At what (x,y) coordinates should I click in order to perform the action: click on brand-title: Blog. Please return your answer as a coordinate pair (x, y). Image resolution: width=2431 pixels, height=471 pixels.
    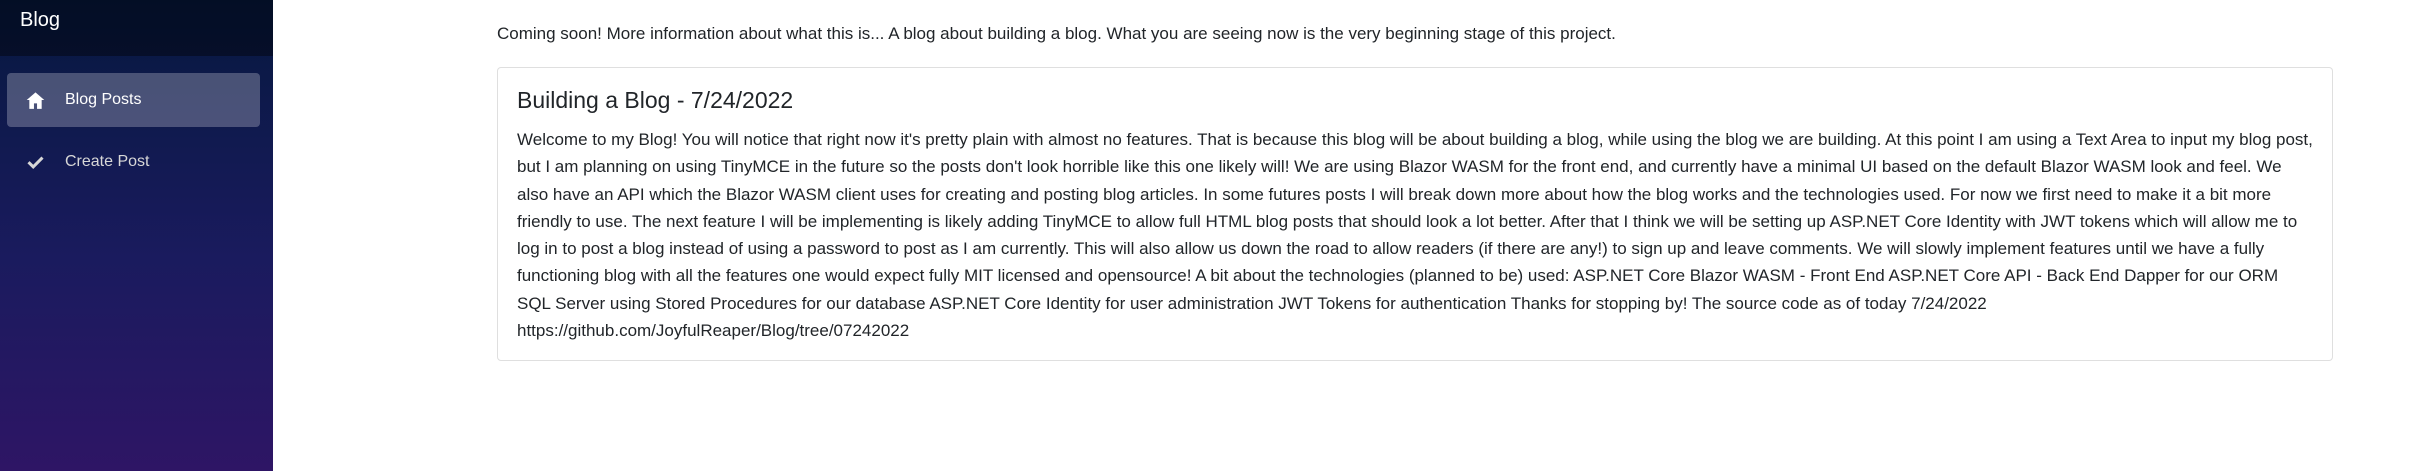
    Looking at the image, I should click on (40, 20).